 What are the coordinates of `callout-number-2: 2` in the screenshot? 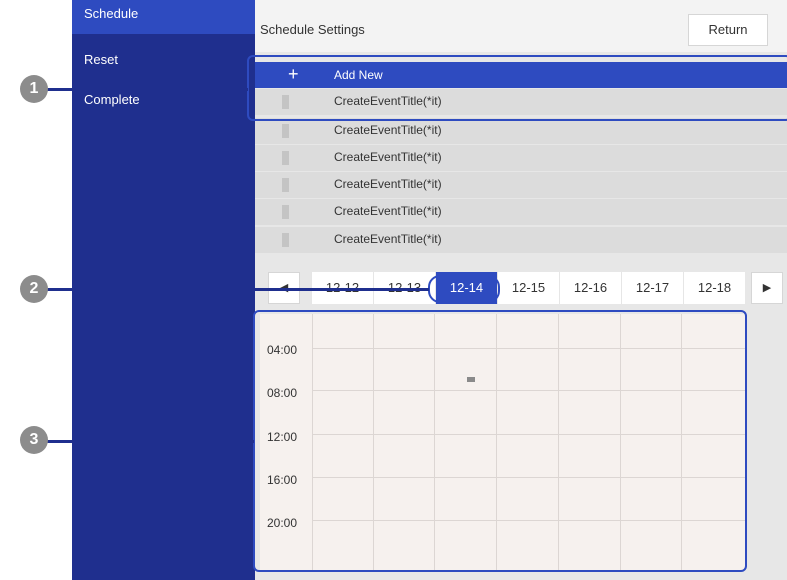 It's located at (34, 289).